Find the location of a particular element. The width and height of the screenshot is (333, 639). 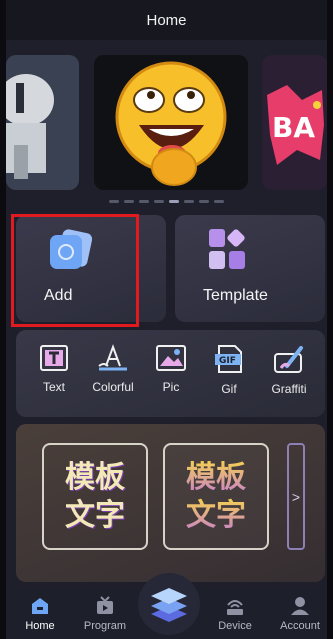

nav-program: Program is located at coordinates (105, 614).